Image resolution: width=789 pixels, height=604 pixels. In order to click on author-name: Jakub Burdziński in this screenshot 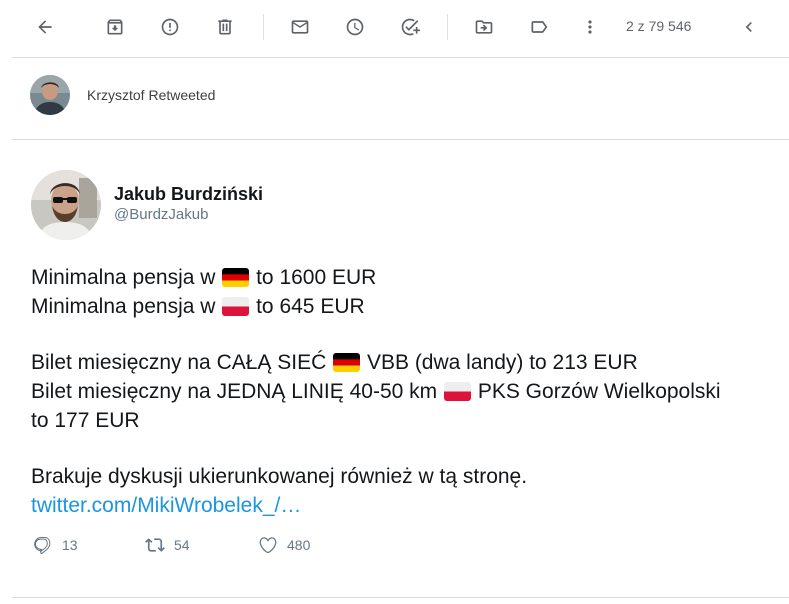, I will do `click(188, 194)`.